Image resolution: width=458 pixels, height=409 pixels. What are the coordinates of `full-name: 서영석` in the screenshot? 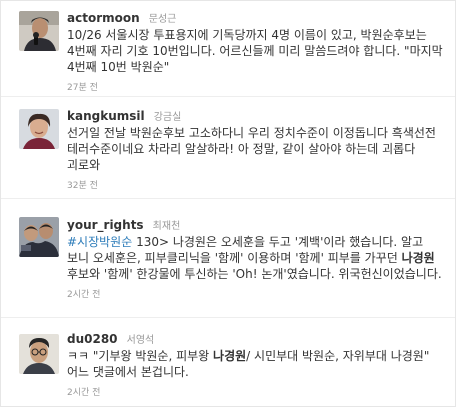 It's located at (140, 340).